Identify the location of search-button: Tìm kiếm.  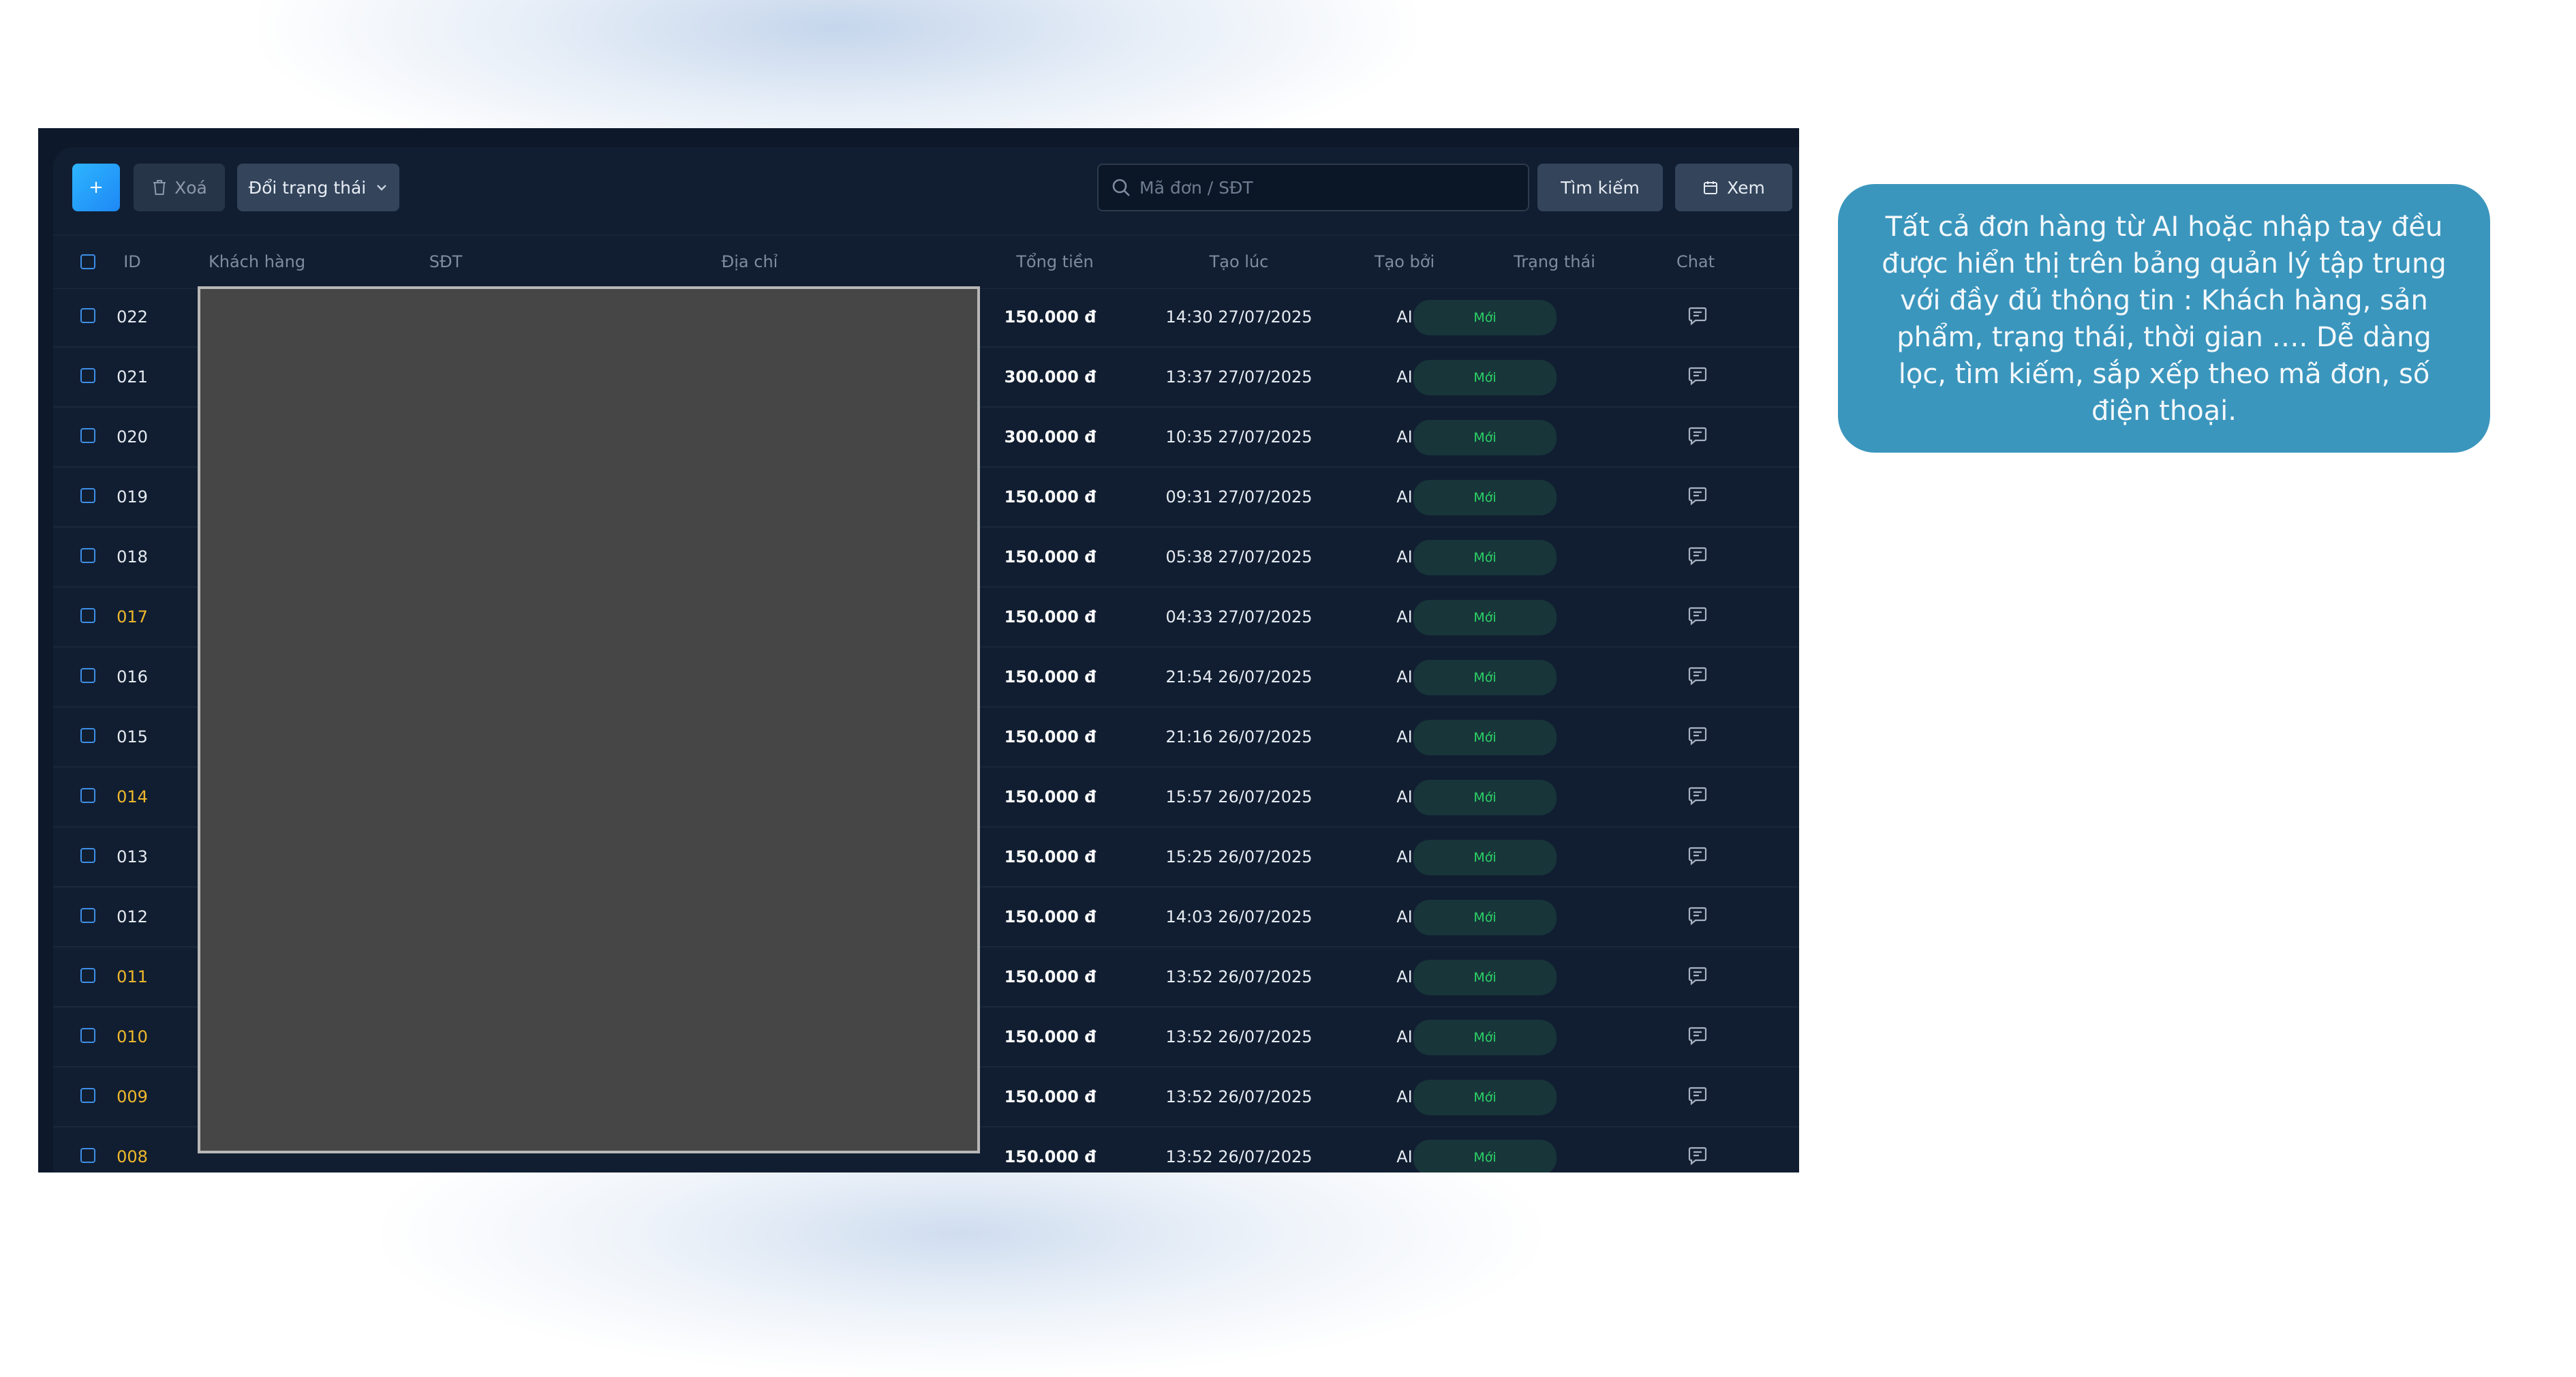
(1600, 187).